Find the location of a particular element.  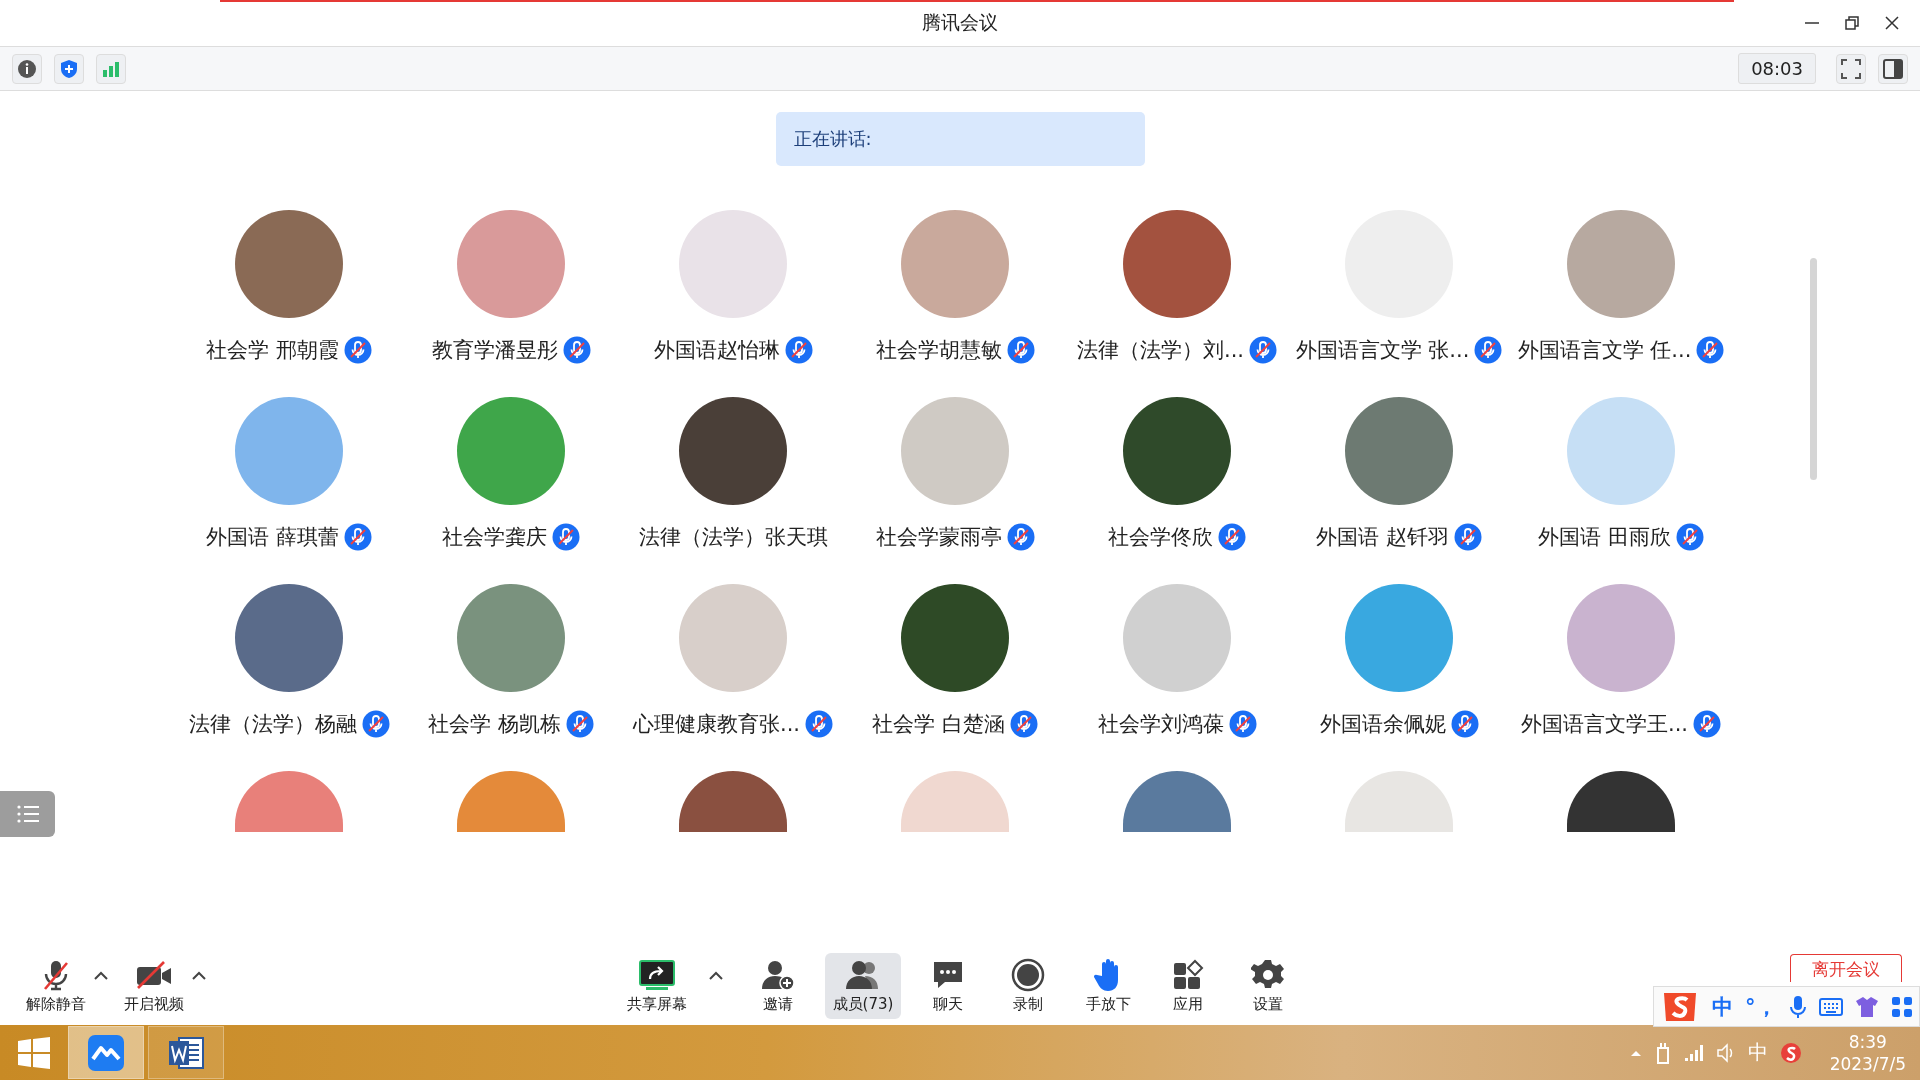

participant-name: 外国语 薛琪蕾 is located at coordinates (272, 537).